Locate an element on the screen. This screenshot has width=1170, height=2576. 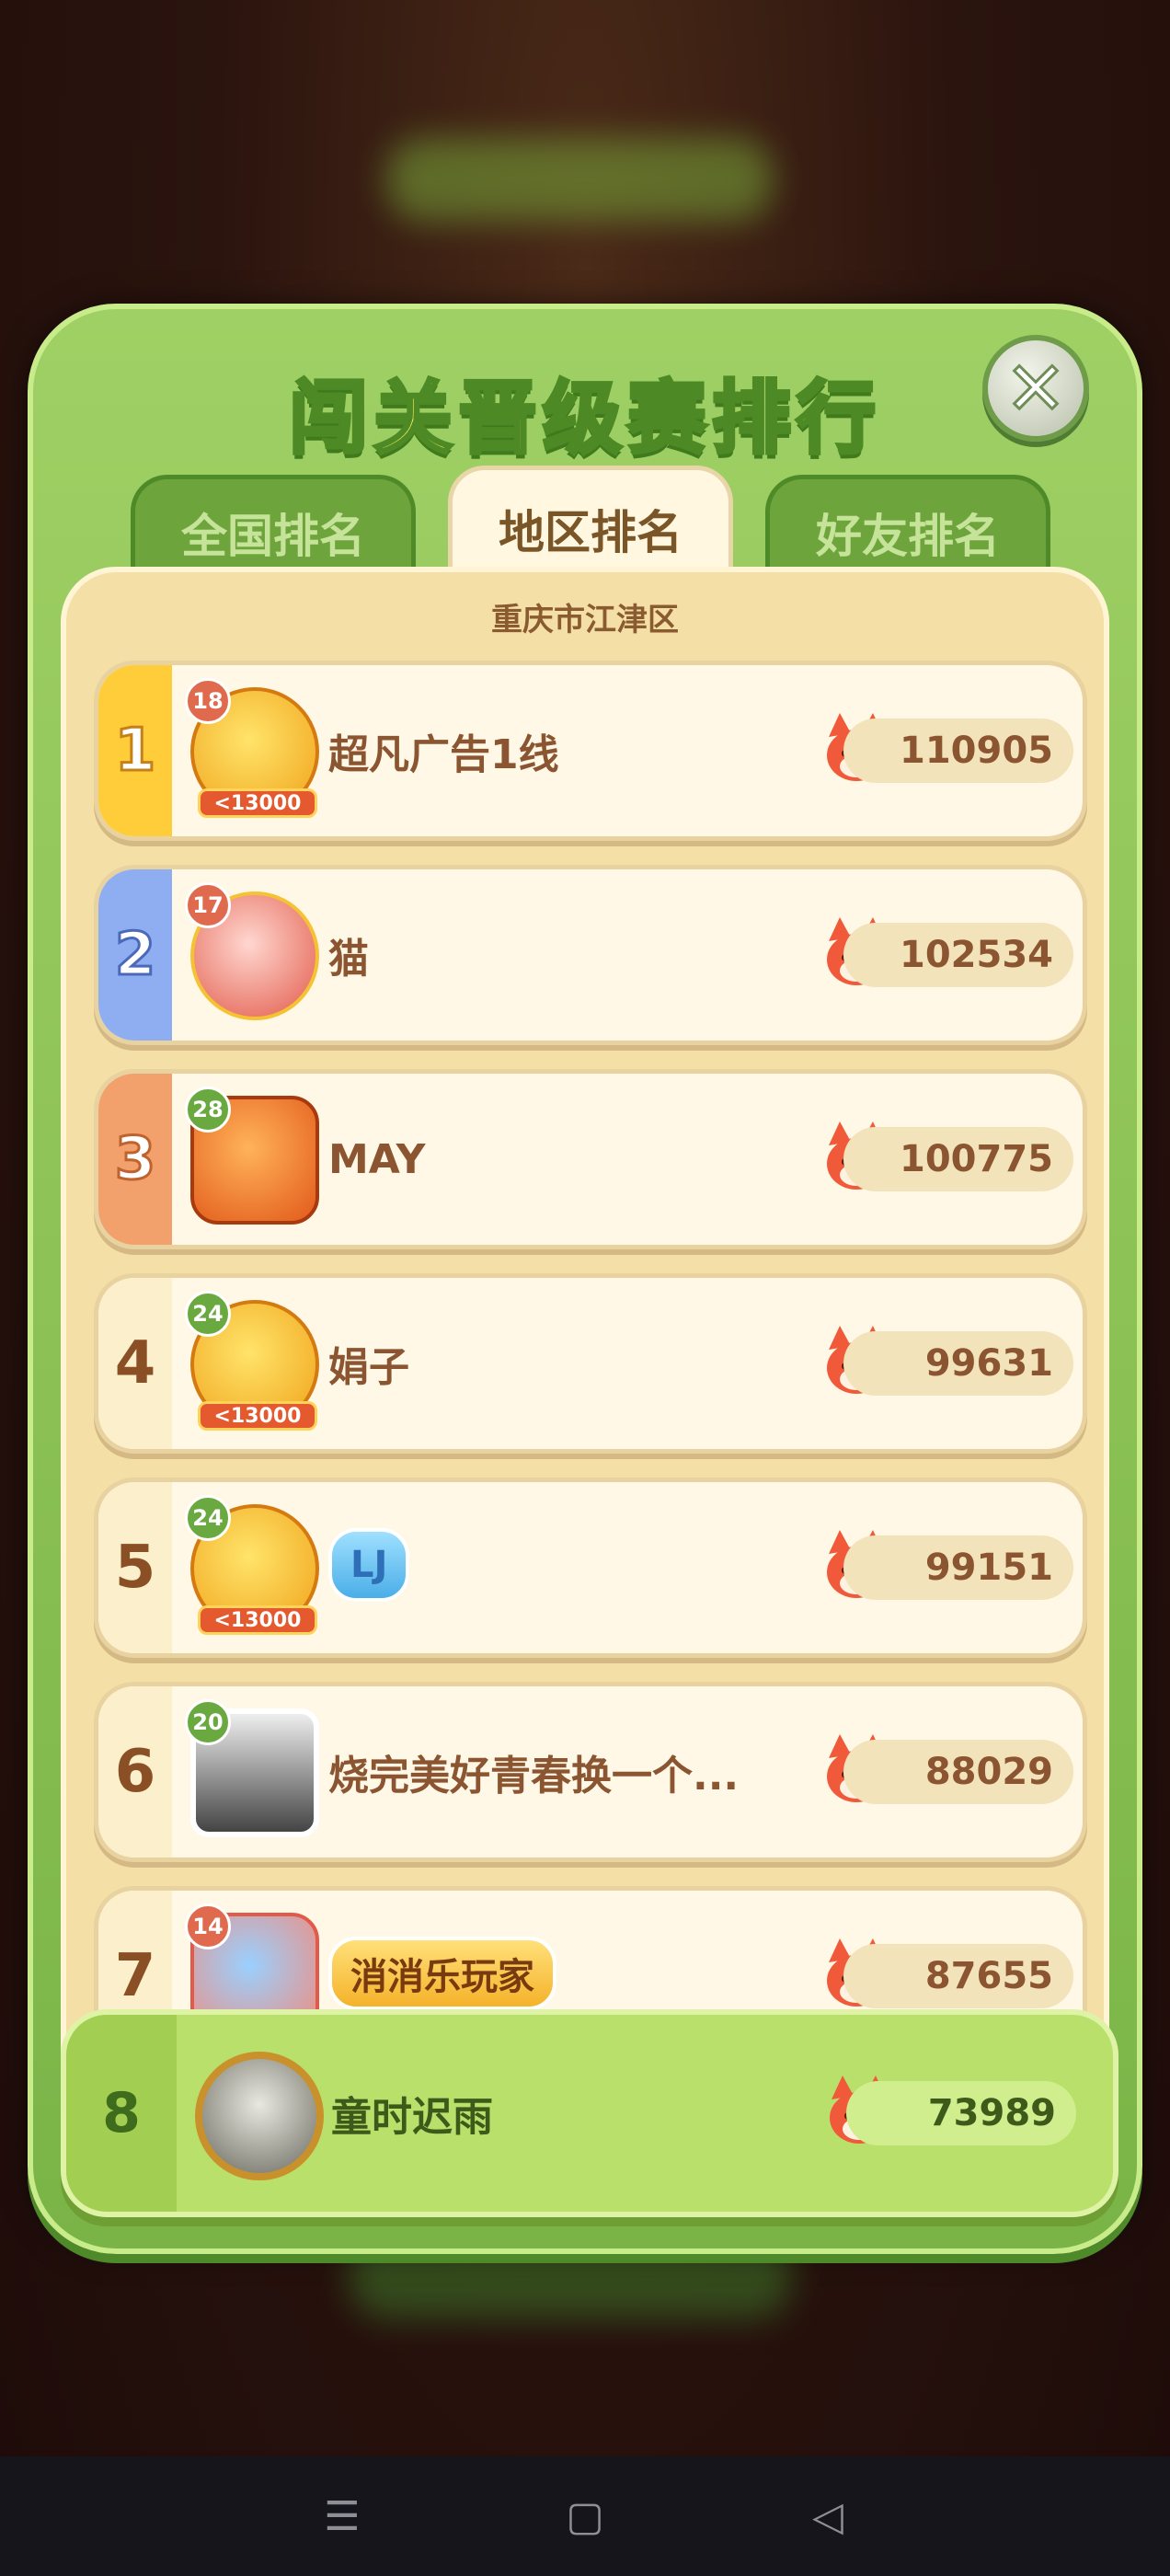
back-icon: ◁ is located at coordinates (827, 2516).